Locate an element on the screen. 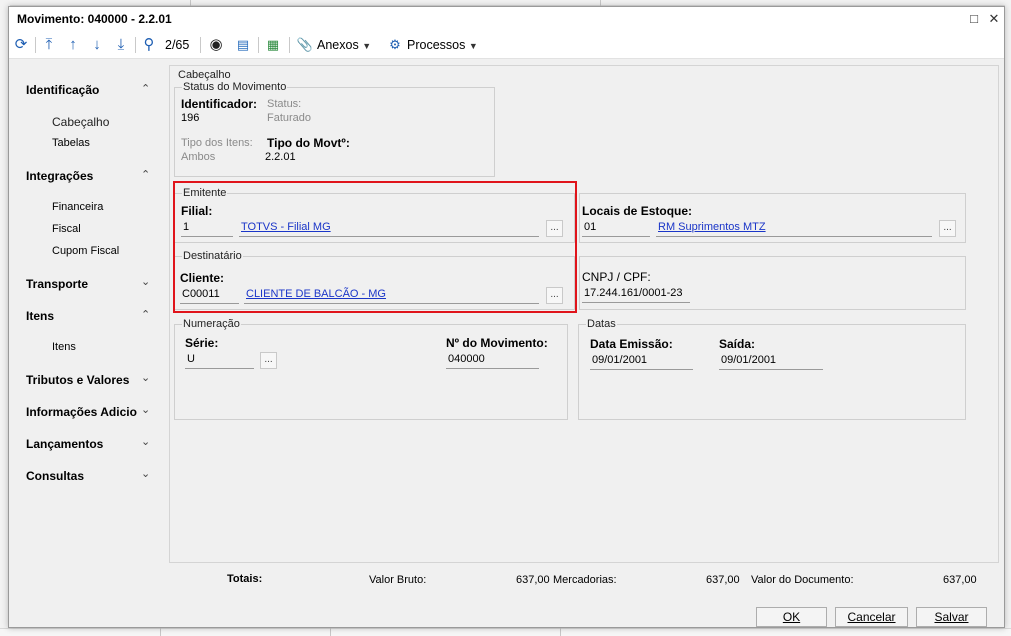 This screenshot has height=636, width=1011. paperclip-icon: 📎 is located at coordinates (305, 45).